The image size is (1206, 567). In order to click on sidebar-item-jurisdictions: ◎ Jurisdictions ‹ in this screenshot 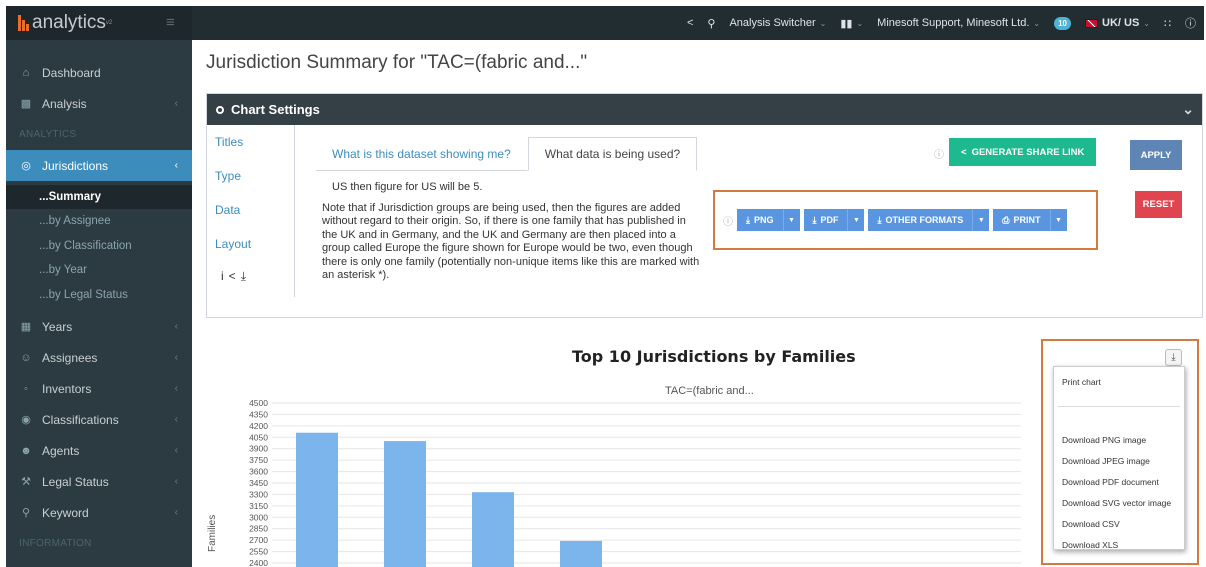, I will do `click(99, 165)`.